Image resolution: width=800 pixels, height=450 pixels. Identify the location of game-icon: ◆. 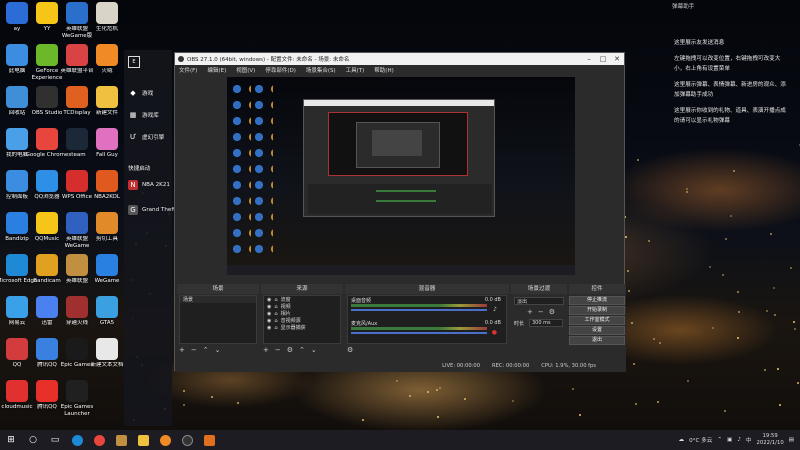
(133, 93).